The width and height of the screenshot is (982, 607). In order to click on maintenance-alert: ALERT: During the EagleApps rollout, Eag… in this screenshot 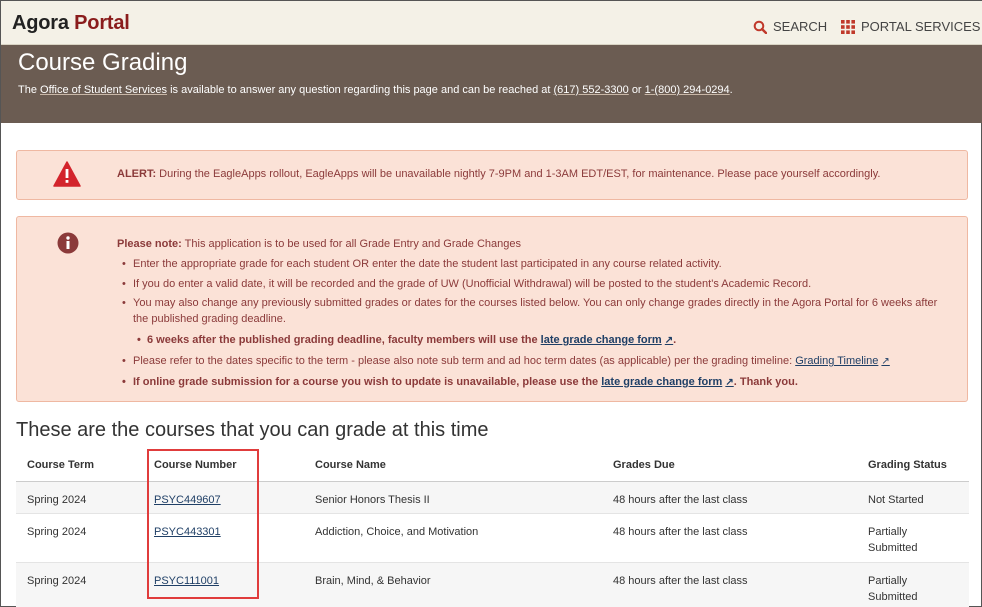, I will do `click(492, 175)`.